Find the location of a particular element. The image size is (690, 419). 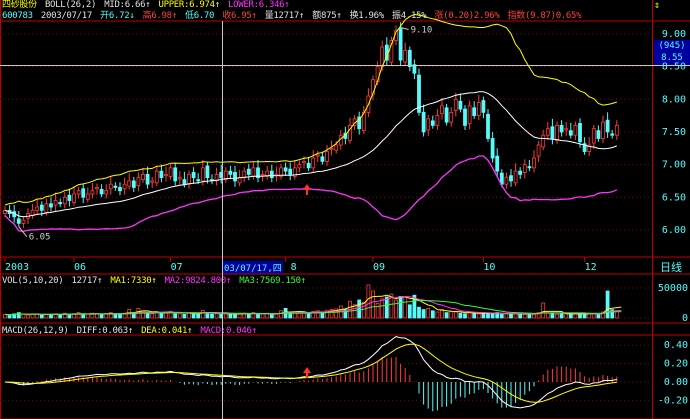

date-label: 12 is located at coordinates (591, 267).